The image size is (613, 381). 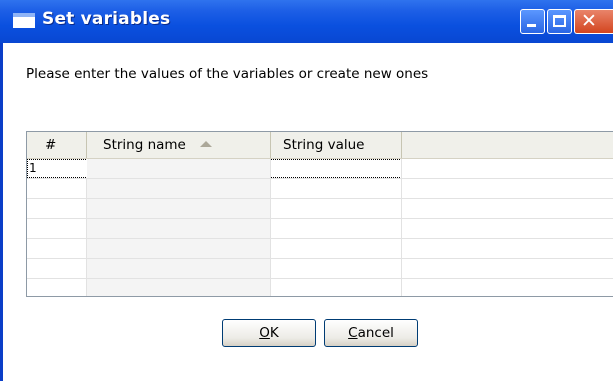 What do you see at coordinates (264, 333) in the screenshot?
I see `ok-mnemonic: O` at bounding box center [264, 333].